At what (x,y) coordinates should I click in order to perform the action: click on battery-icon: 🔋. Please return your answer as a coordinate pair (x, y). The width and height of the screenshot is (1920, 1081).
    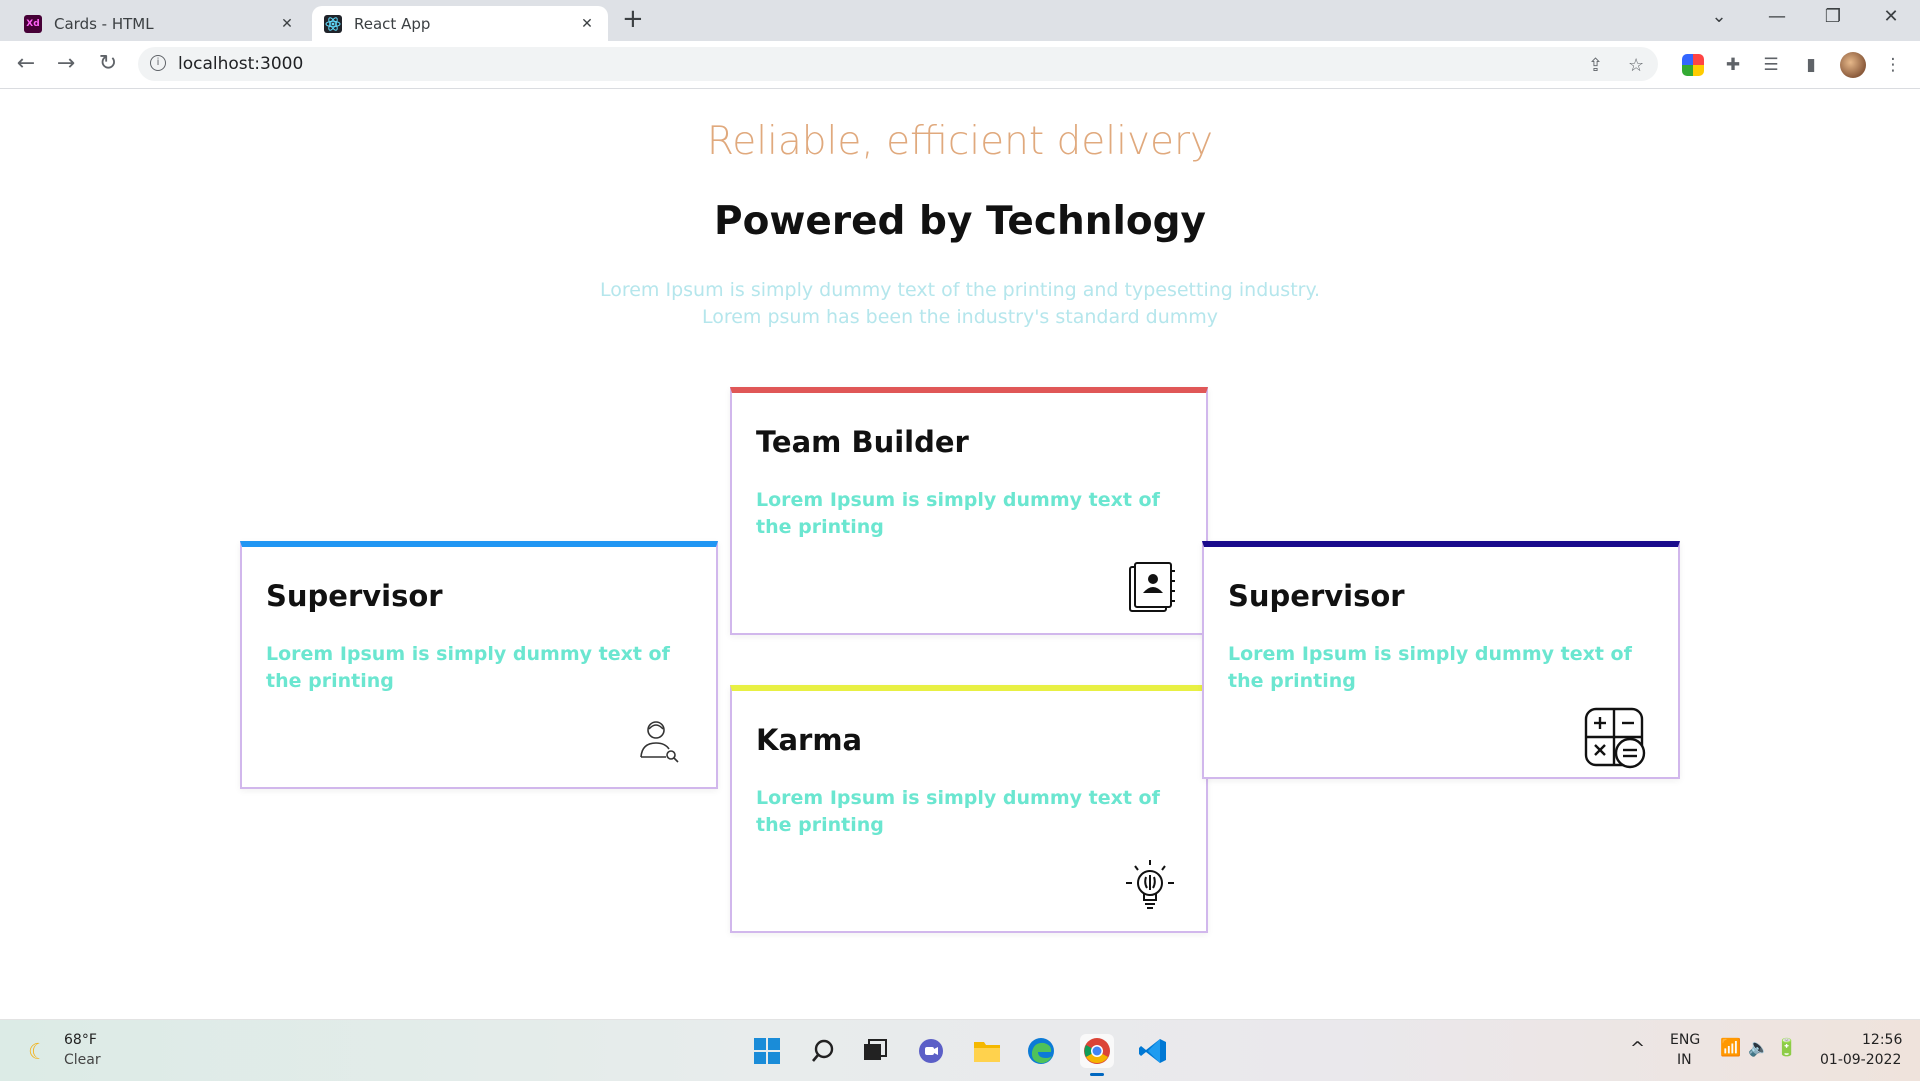
    Looking at the image, I should click on (1786, 1048).